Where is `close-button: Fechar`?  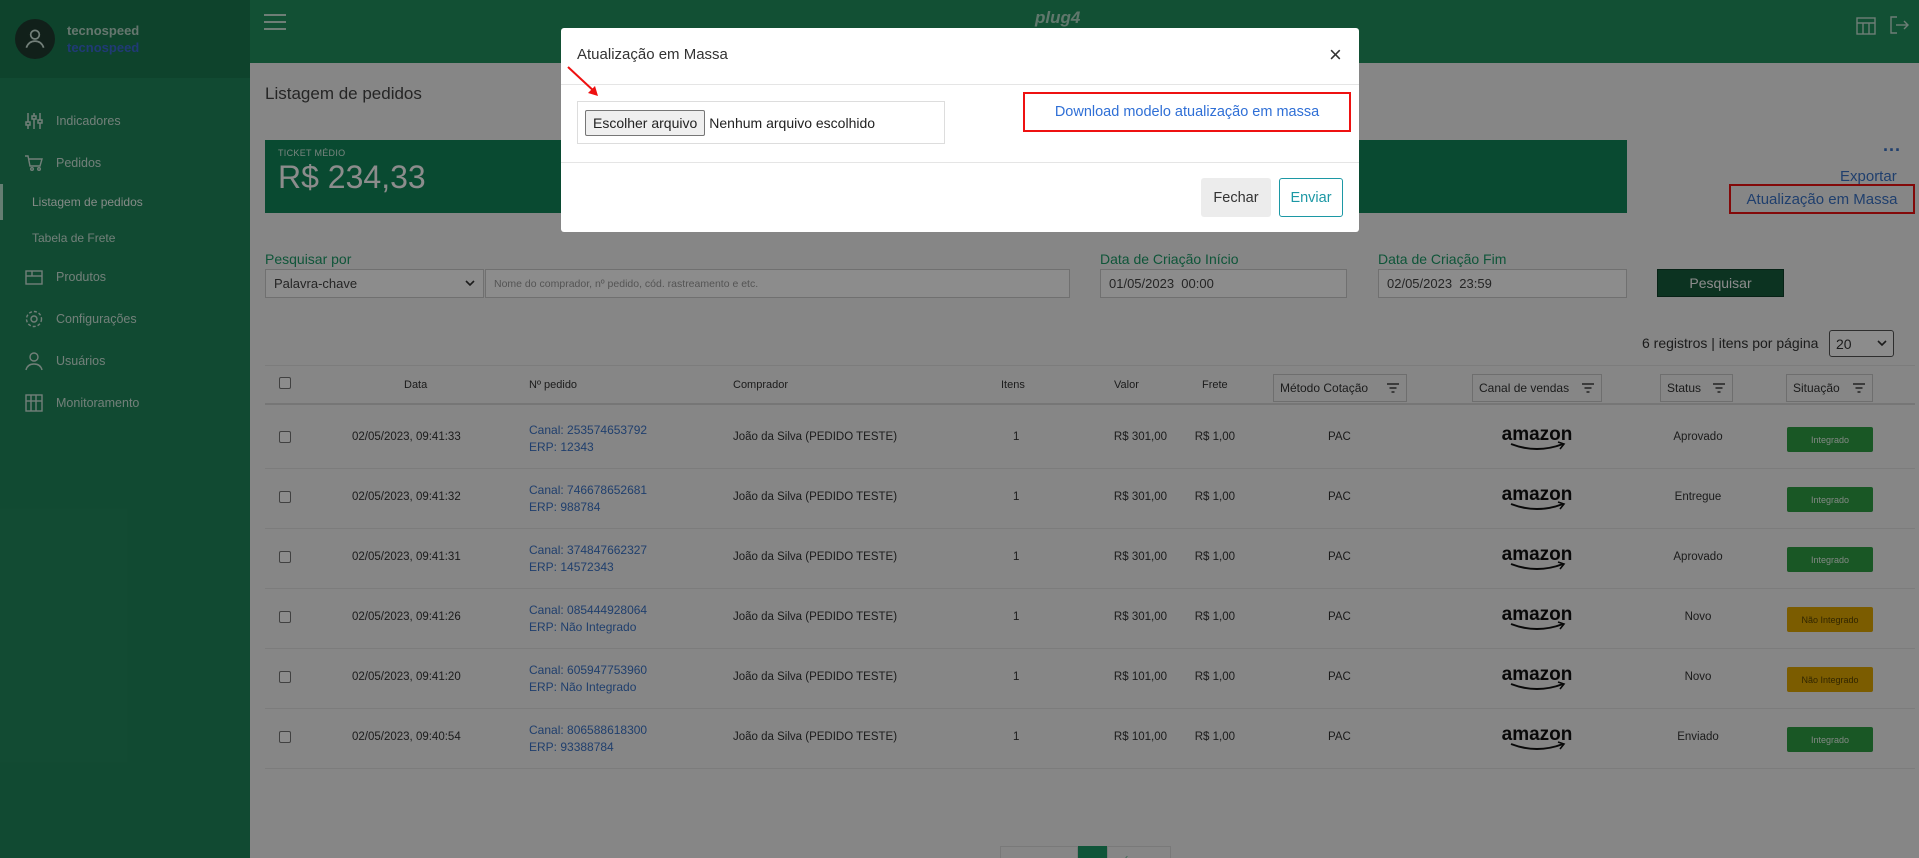
close-button: Fechar is located at coordinates (1236, 197).